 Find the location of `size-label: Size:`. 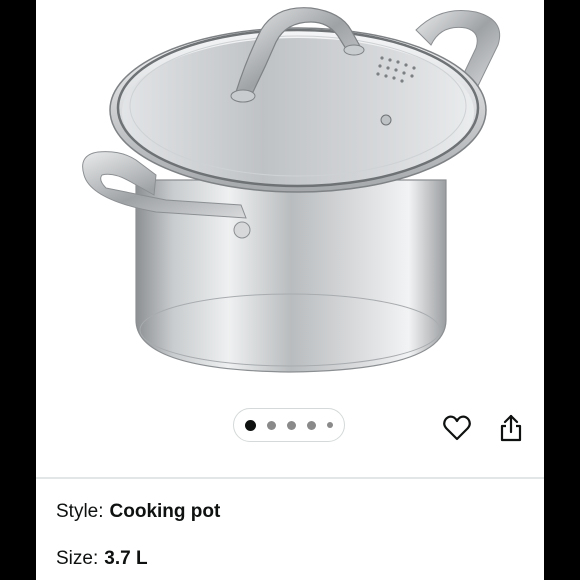

size-label: Size: is located at coordinates (77, 558).